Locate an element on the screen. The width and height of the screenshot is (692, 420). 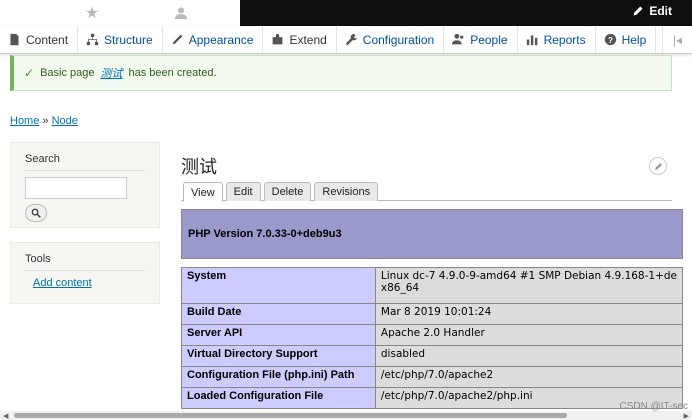
tab-delete: Delete is located at coordinates (287, 191).